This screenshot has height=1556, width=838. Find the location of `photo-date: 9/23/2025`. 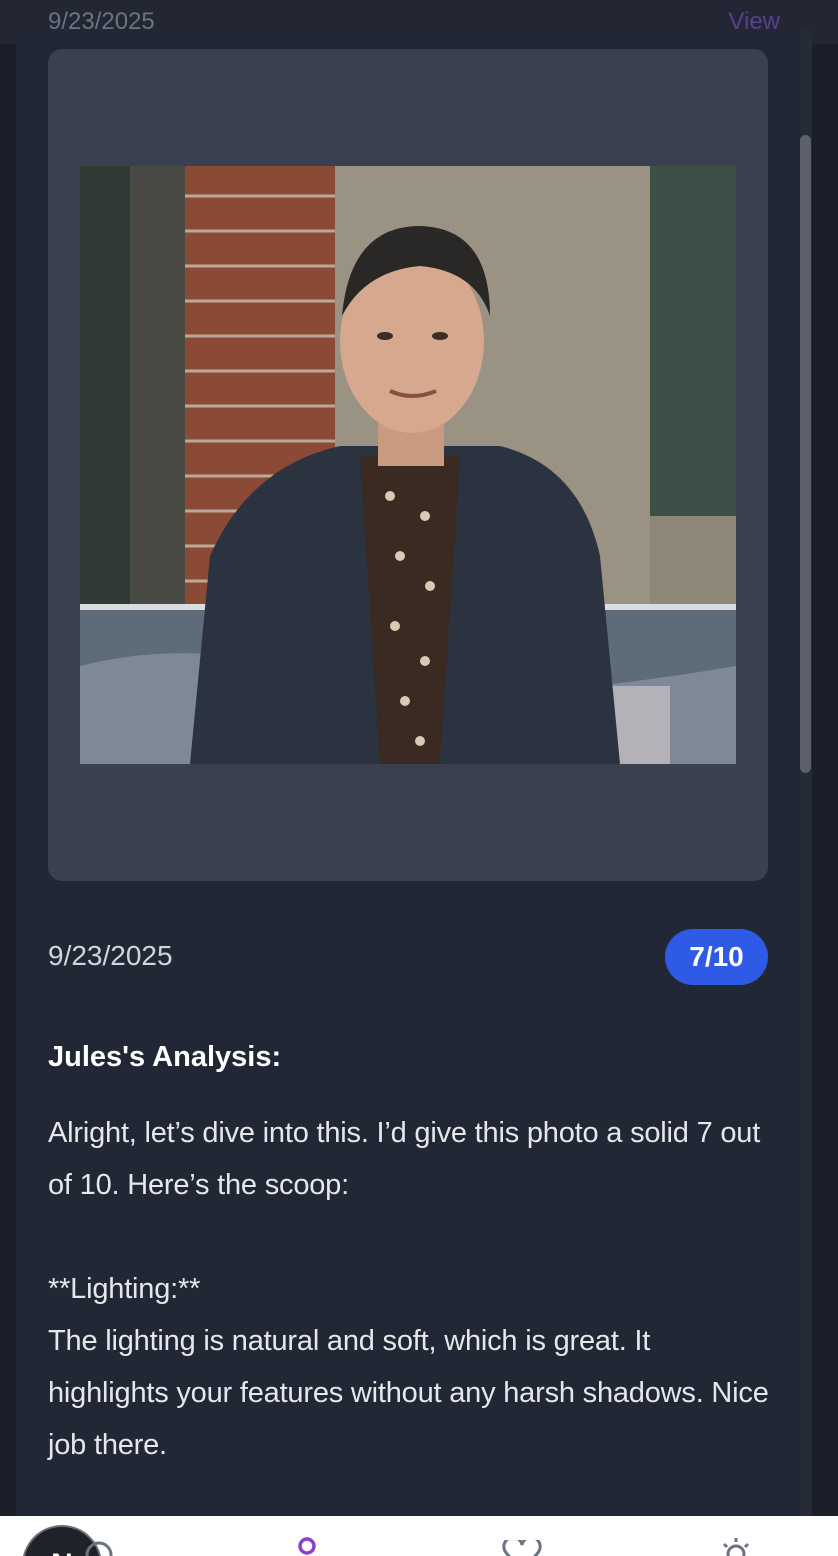

photo-date: 9/23/2025 is located at coordinates (110, 955).